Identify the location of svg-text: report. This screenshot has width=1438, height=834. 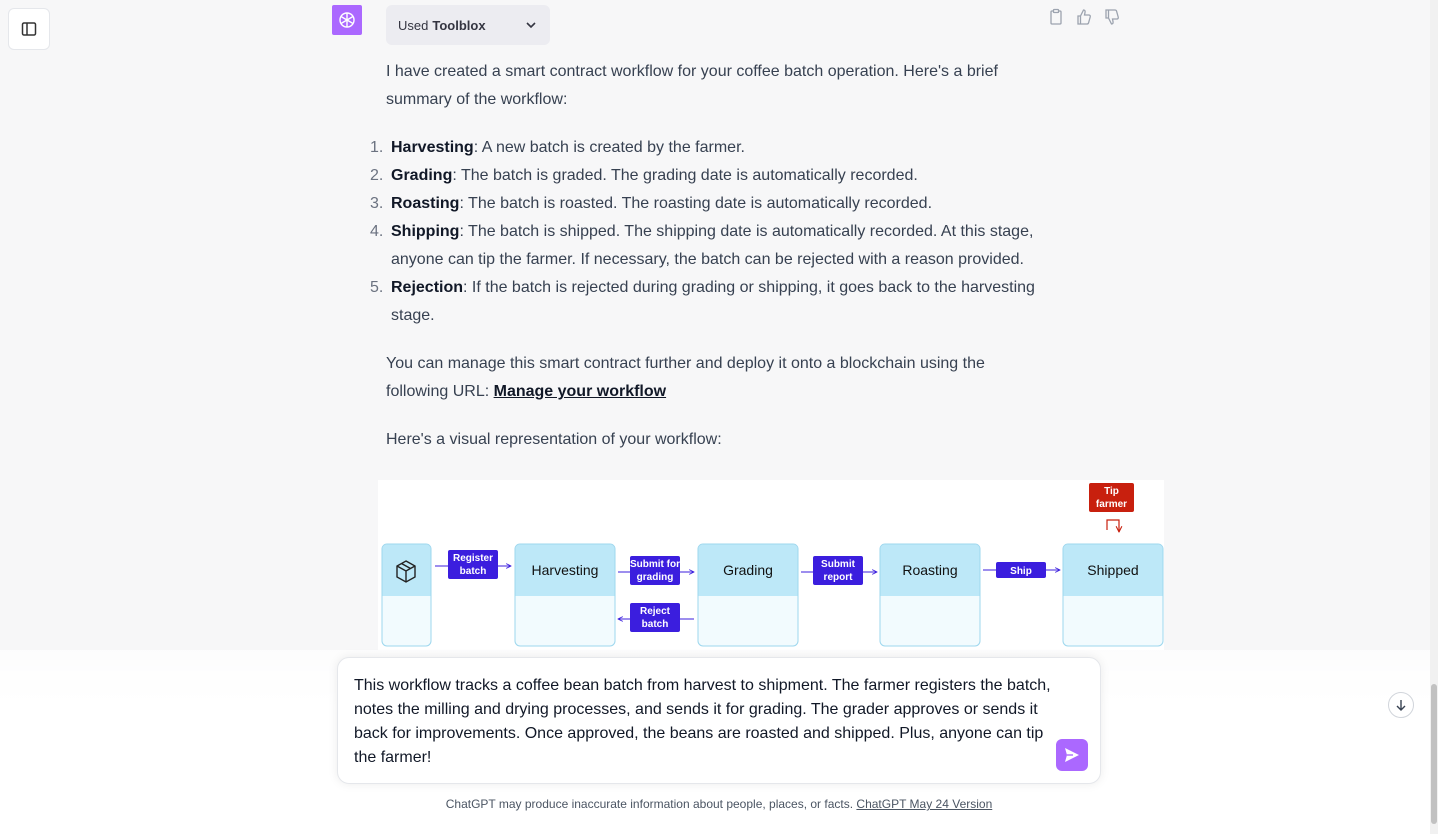
(839, 577).